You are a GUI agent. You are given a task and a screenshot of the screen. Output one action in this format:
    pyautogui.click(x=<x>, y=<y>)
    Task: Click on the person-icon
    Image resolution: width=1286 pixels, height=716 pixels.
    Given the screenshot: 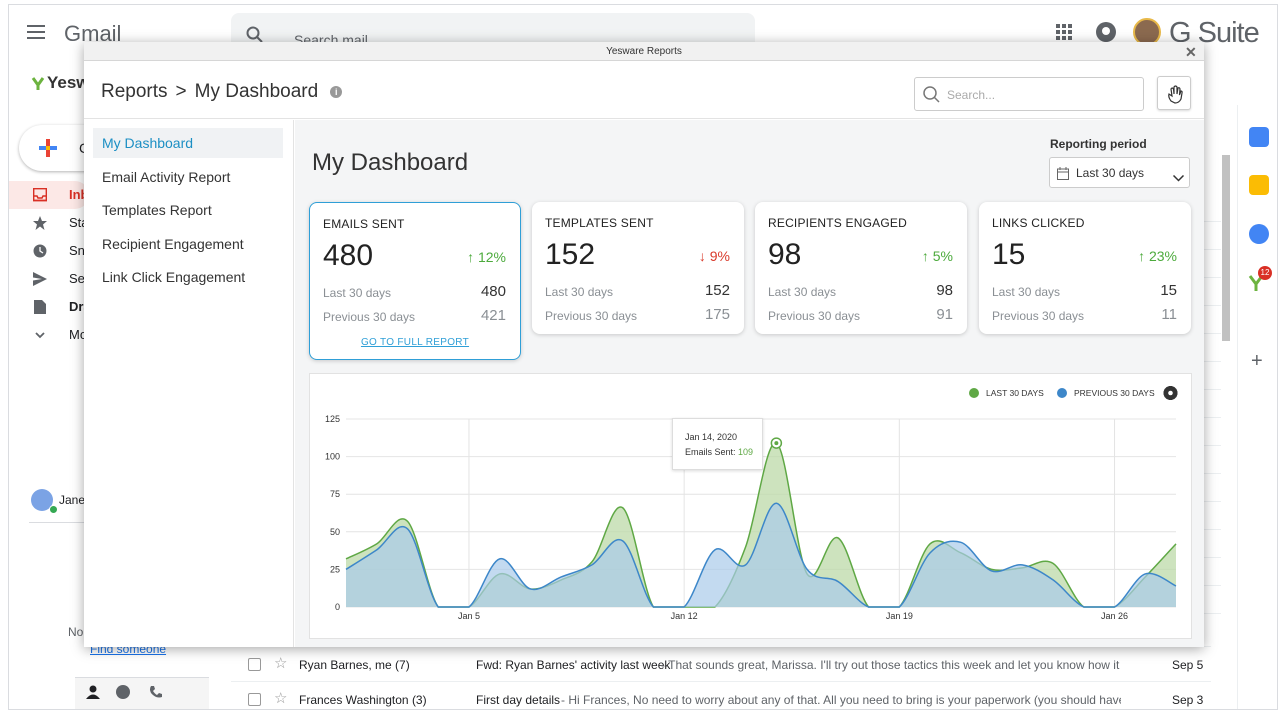 What is the action you would take?
    pyautogui.click(x=93, y=694)
    